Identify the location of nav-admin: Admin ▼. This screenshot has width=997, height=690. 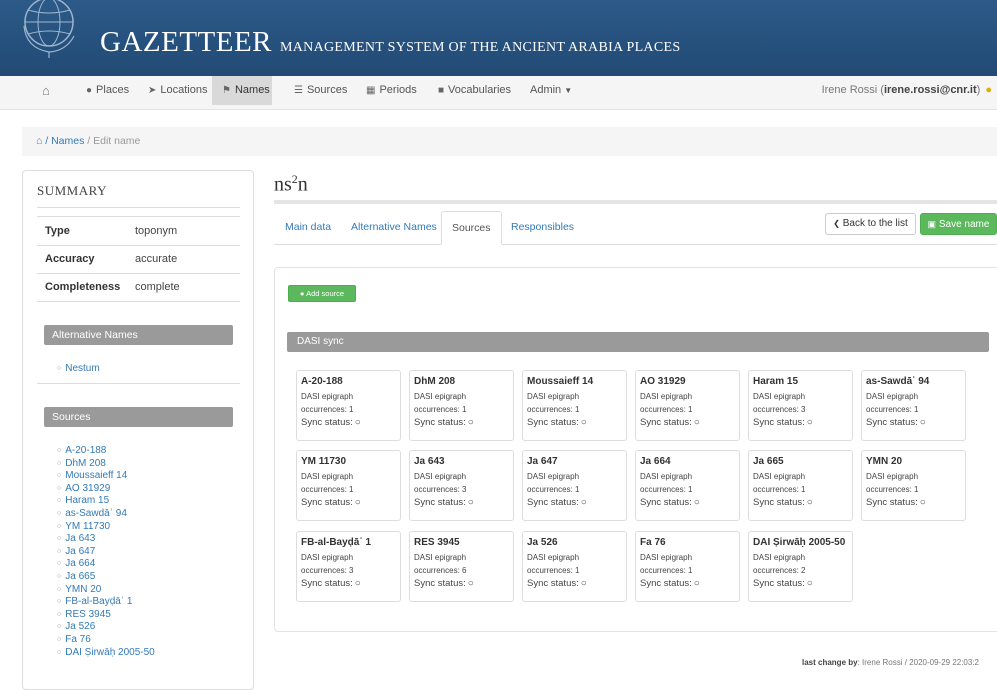
(551, 90).